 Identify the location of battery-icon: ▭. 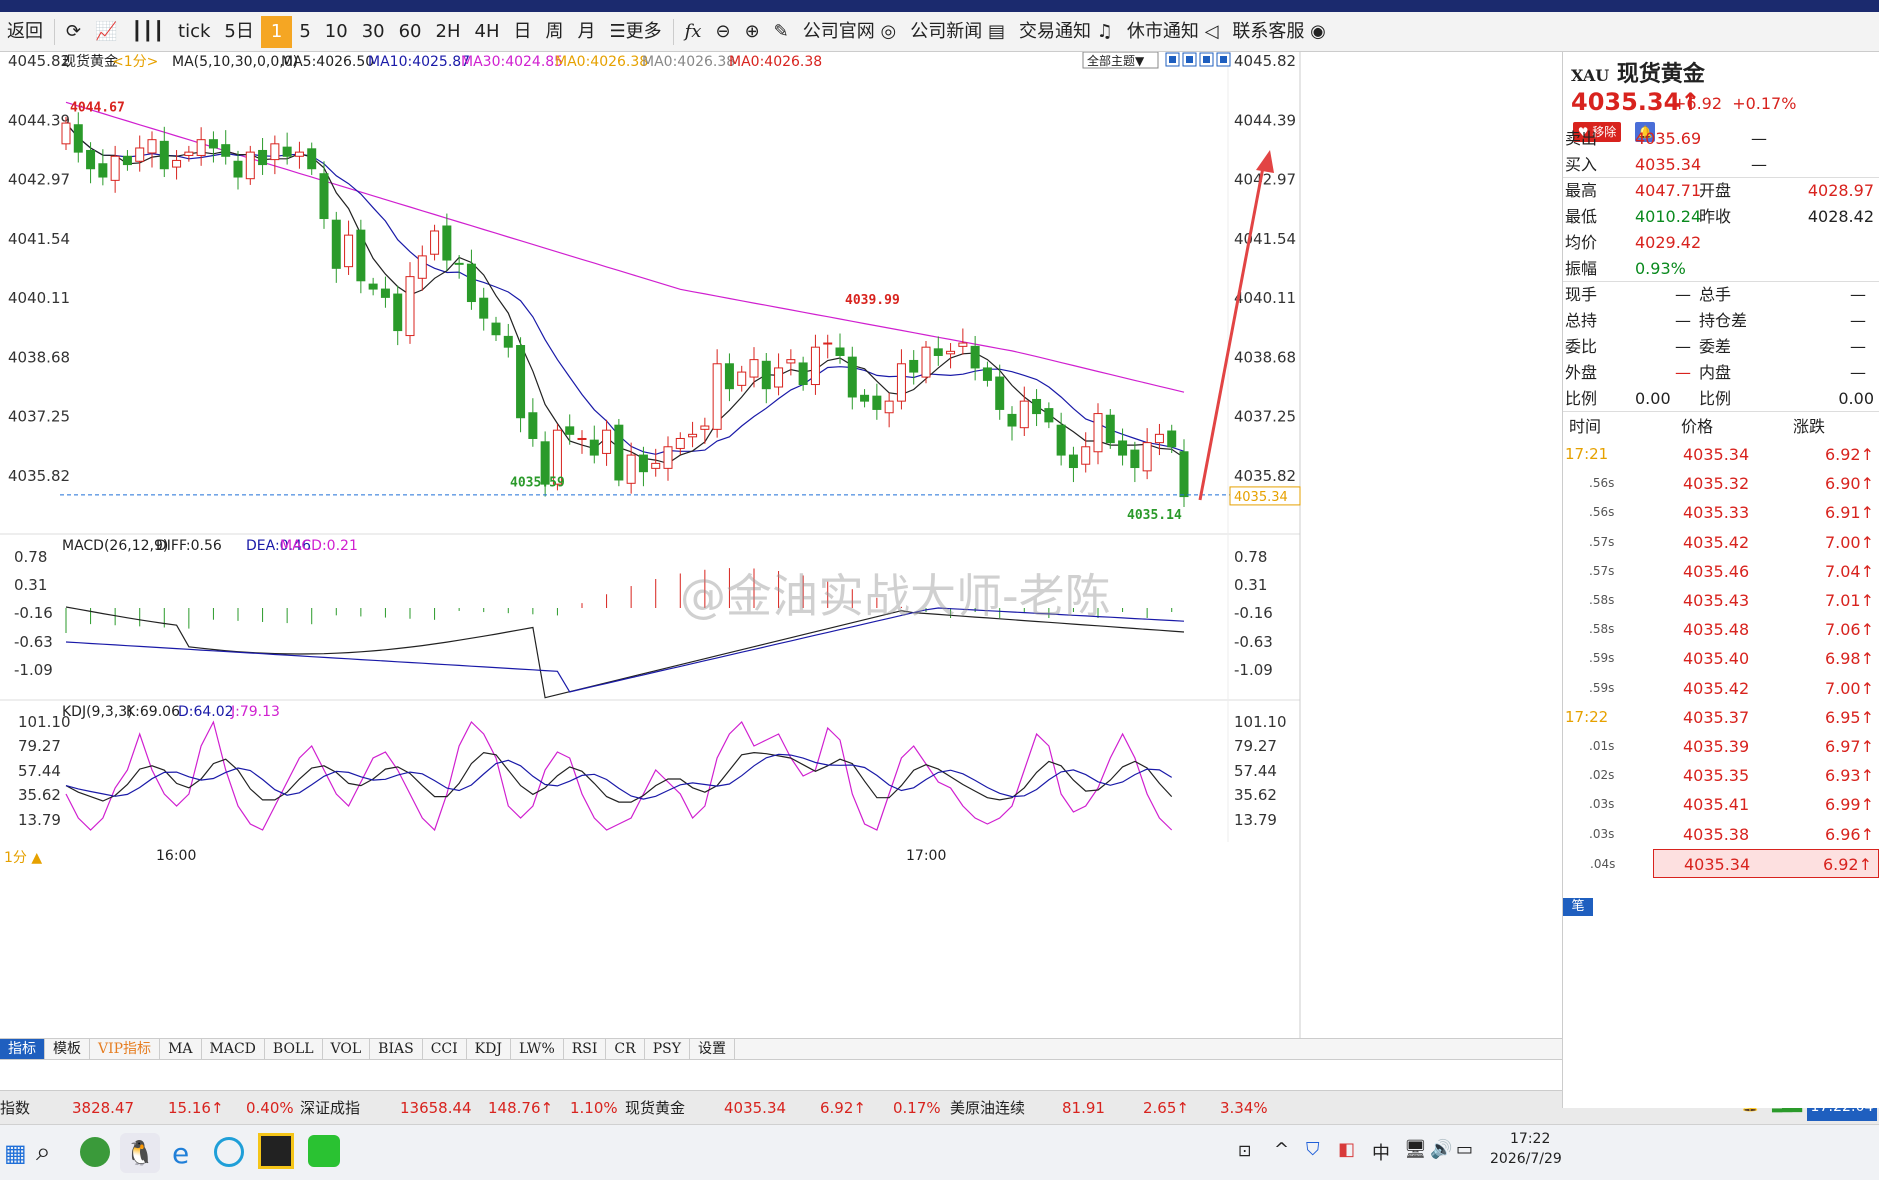
(1464, 1149).